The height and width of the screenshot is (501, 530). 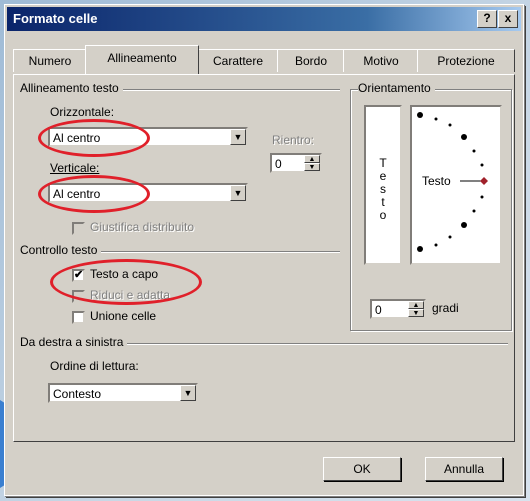 I want to click on justify-distributed-label: Giustifica distribuito, so click(x=142, y=227).